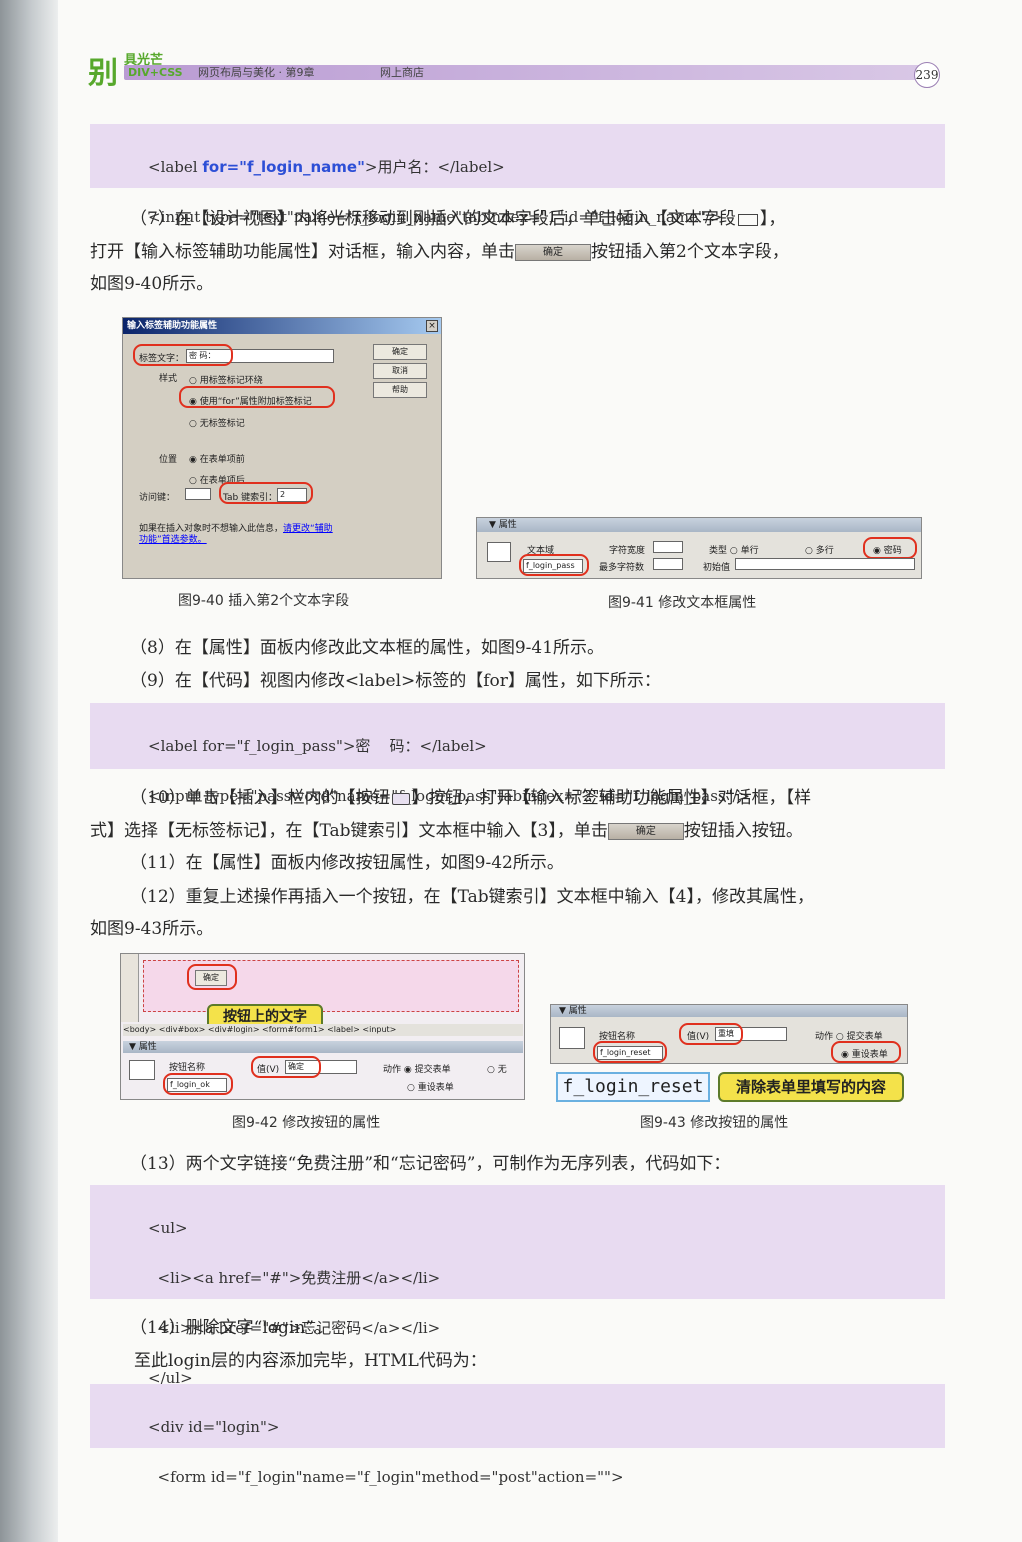 This screenshot has height=1542, width=1022. What do you see at coordinates (168, 379) in the screenshot?
I see `style-label: 样式` at bounding box center [168, 379].